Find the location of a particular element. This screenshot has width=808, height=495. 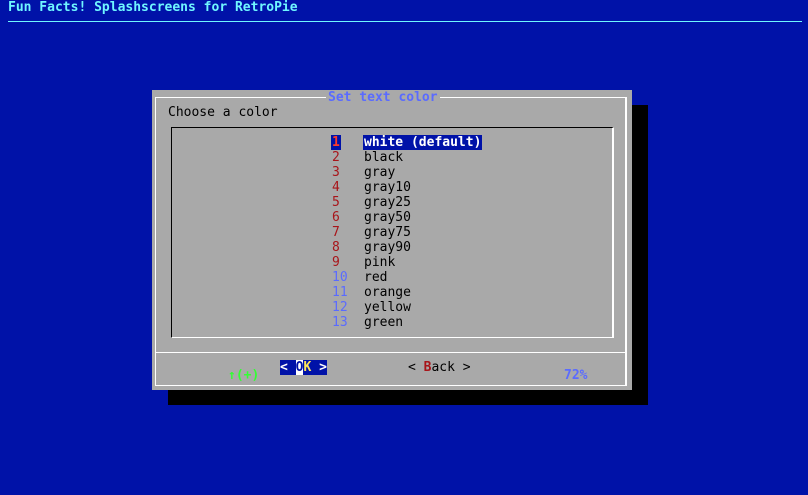

back-button-right: > is located at coordinates (462, 367).